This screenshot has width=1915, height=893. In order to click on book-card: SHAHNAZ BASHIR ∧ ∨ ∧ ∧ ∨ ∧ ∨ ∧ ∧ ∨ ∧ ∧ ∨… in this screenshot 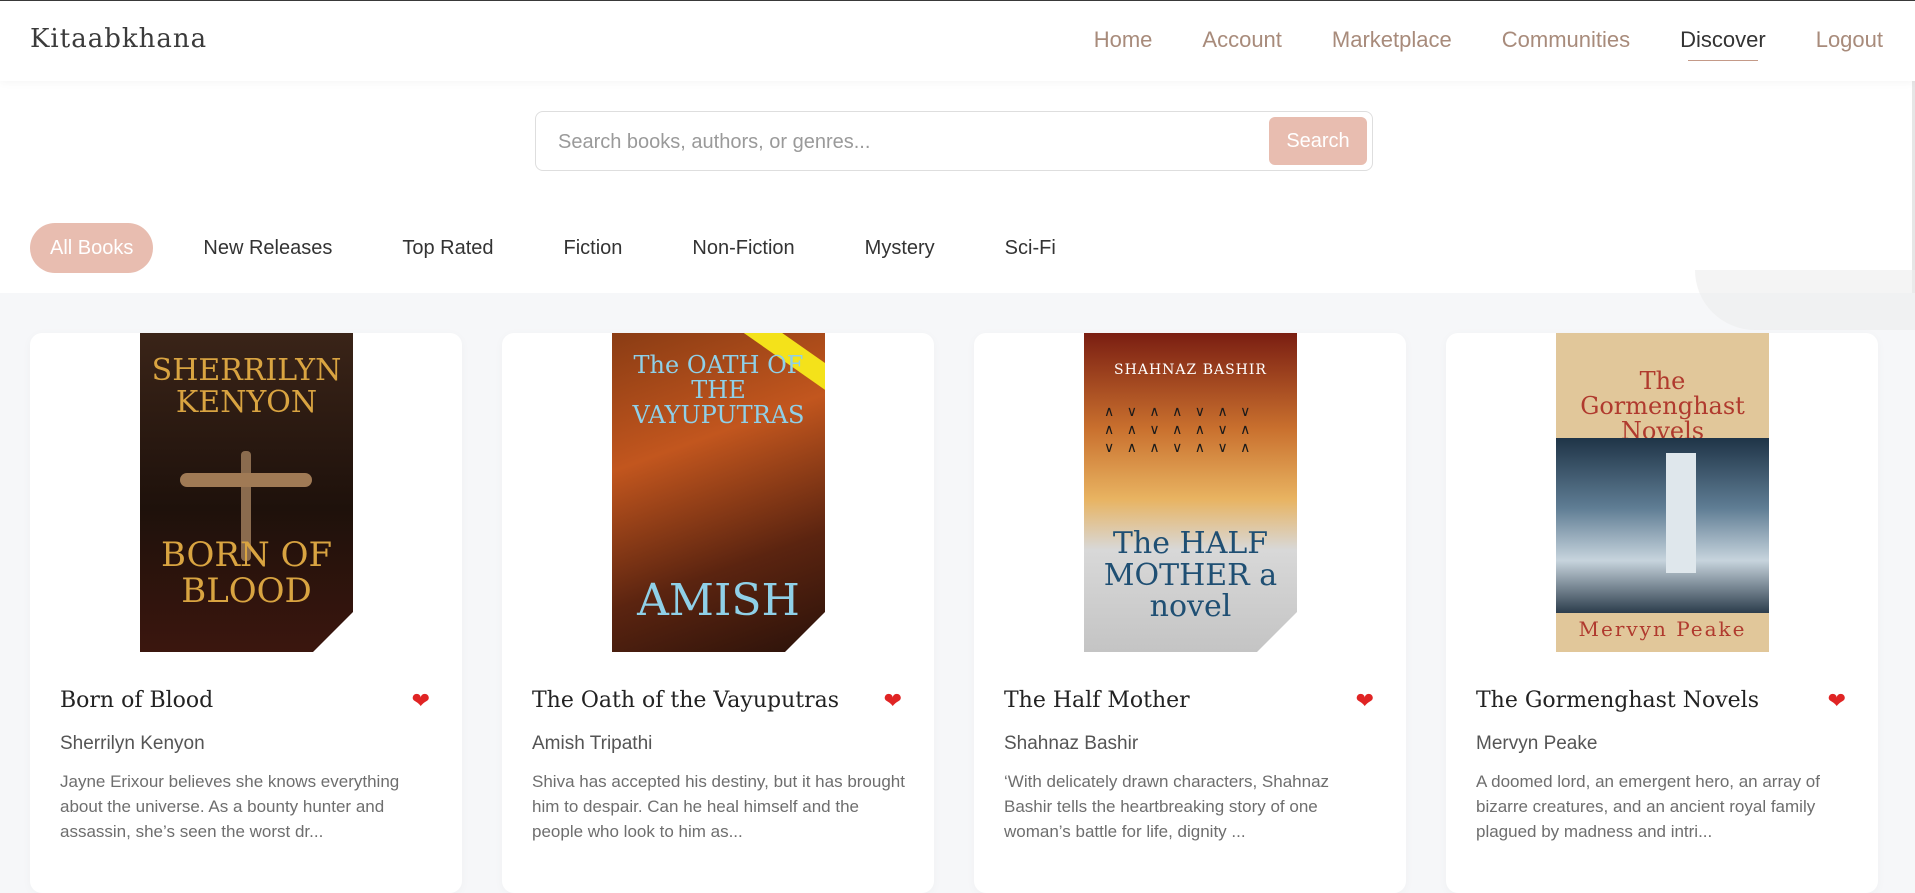, I will do `click(1190, 613)`.